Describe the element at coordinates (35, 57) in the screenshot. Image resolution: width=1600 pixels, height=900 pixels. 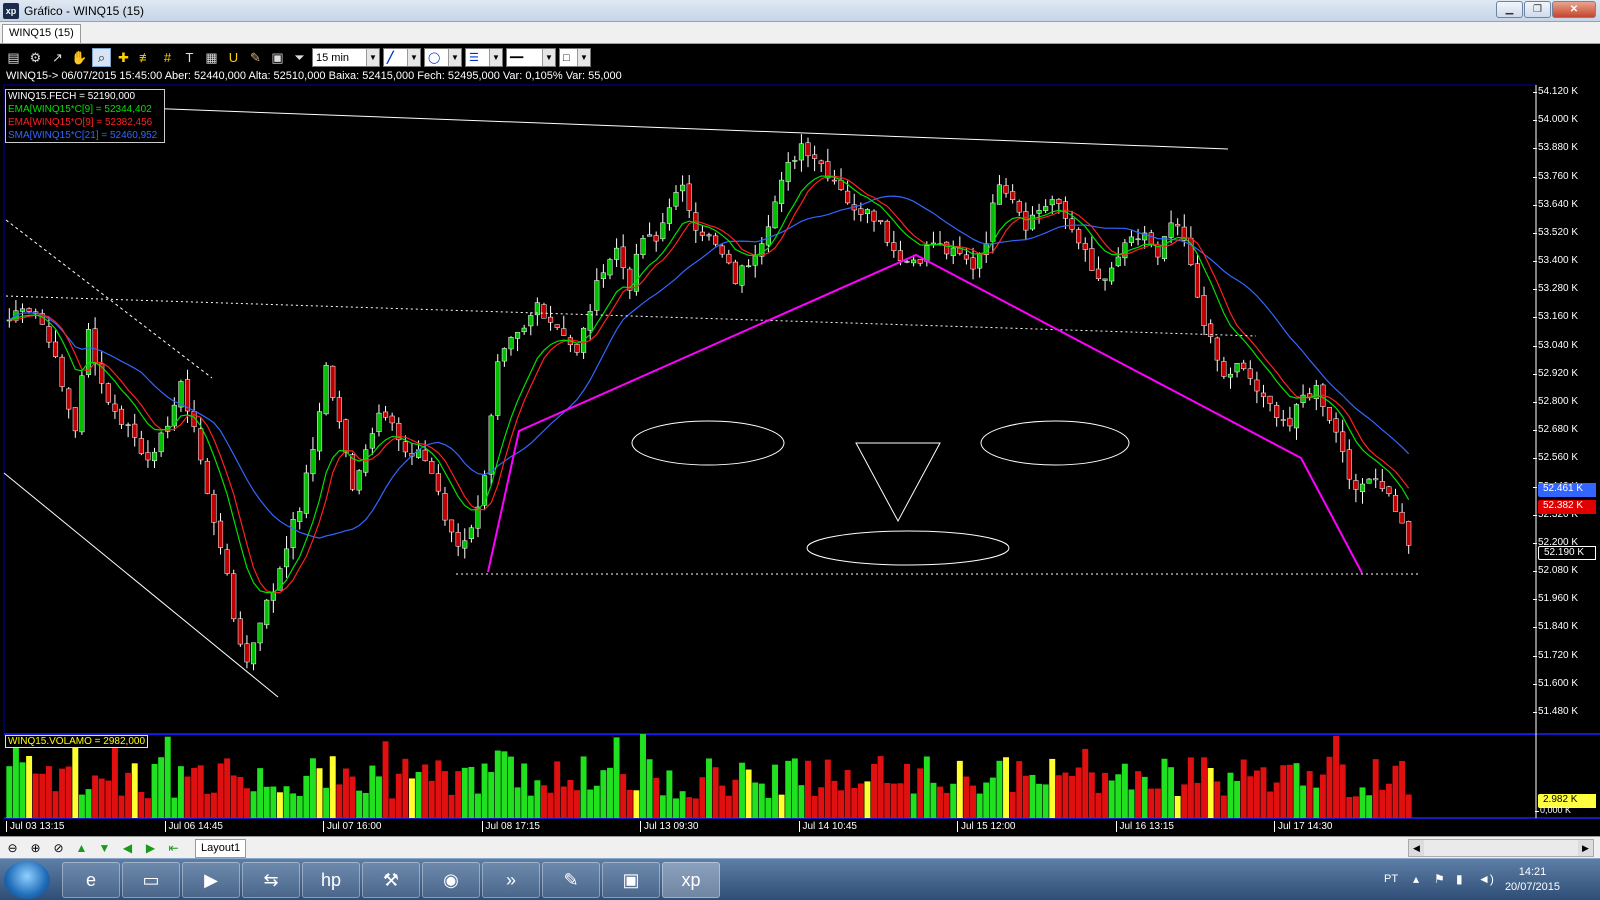
I see `settings-icon: ⚙` at that location.